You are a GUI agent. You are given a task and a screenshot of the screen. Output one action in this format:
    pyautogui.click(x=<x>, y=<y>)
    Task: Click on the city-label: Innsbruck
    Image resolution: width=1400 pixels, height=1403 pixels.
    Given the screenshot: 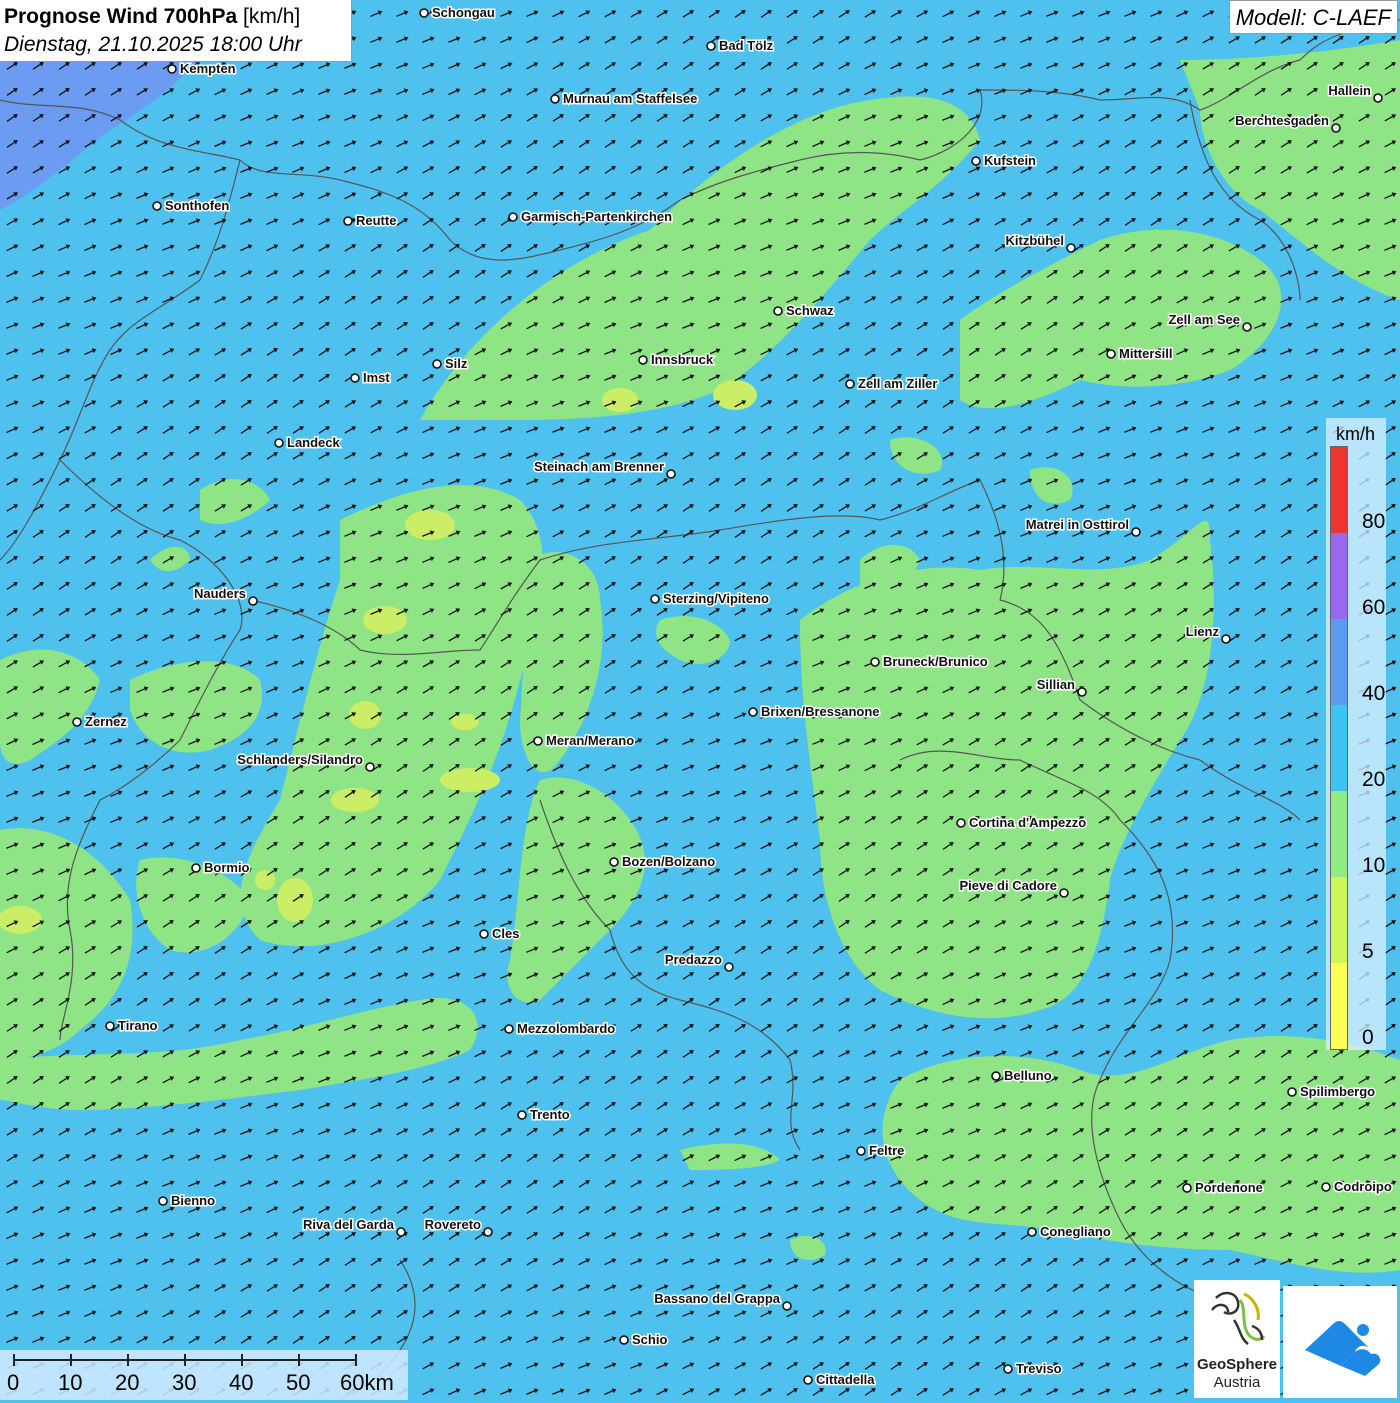 What is the action you would take?
    pyautogui.click(x=682, y=359)
    